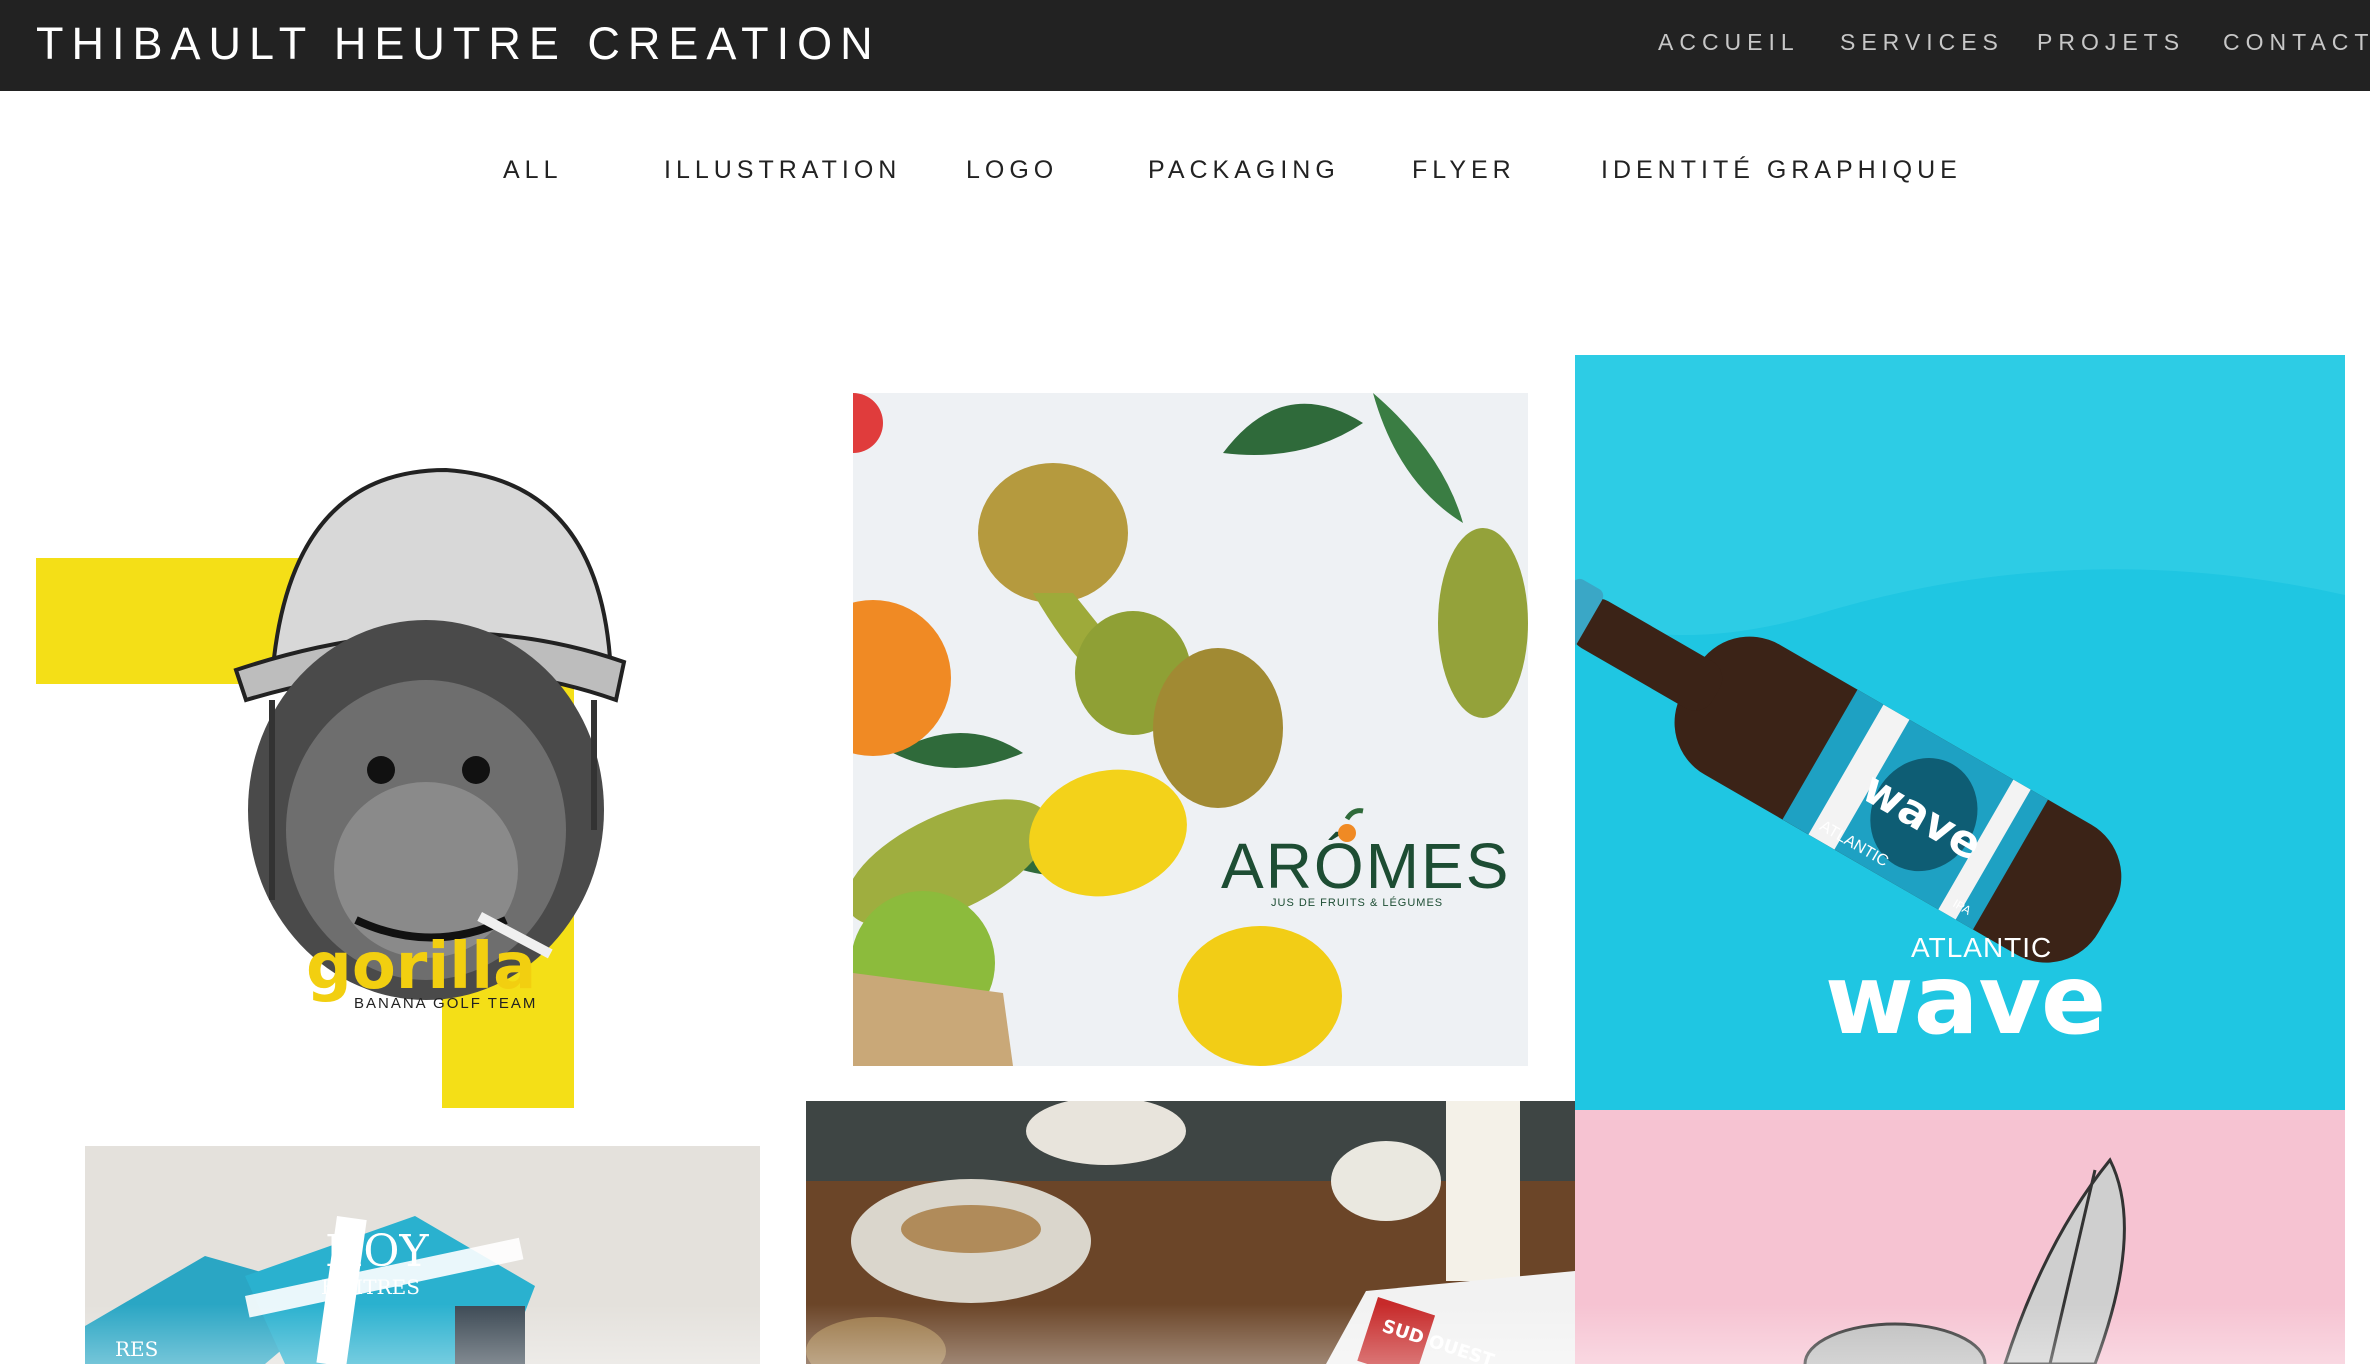 The image size is (2370, 1364). What do you see at coordinates (1012, 170) in the screenshot?
I see `filter-logo: LOGO` at bounding box center [1012, 170].